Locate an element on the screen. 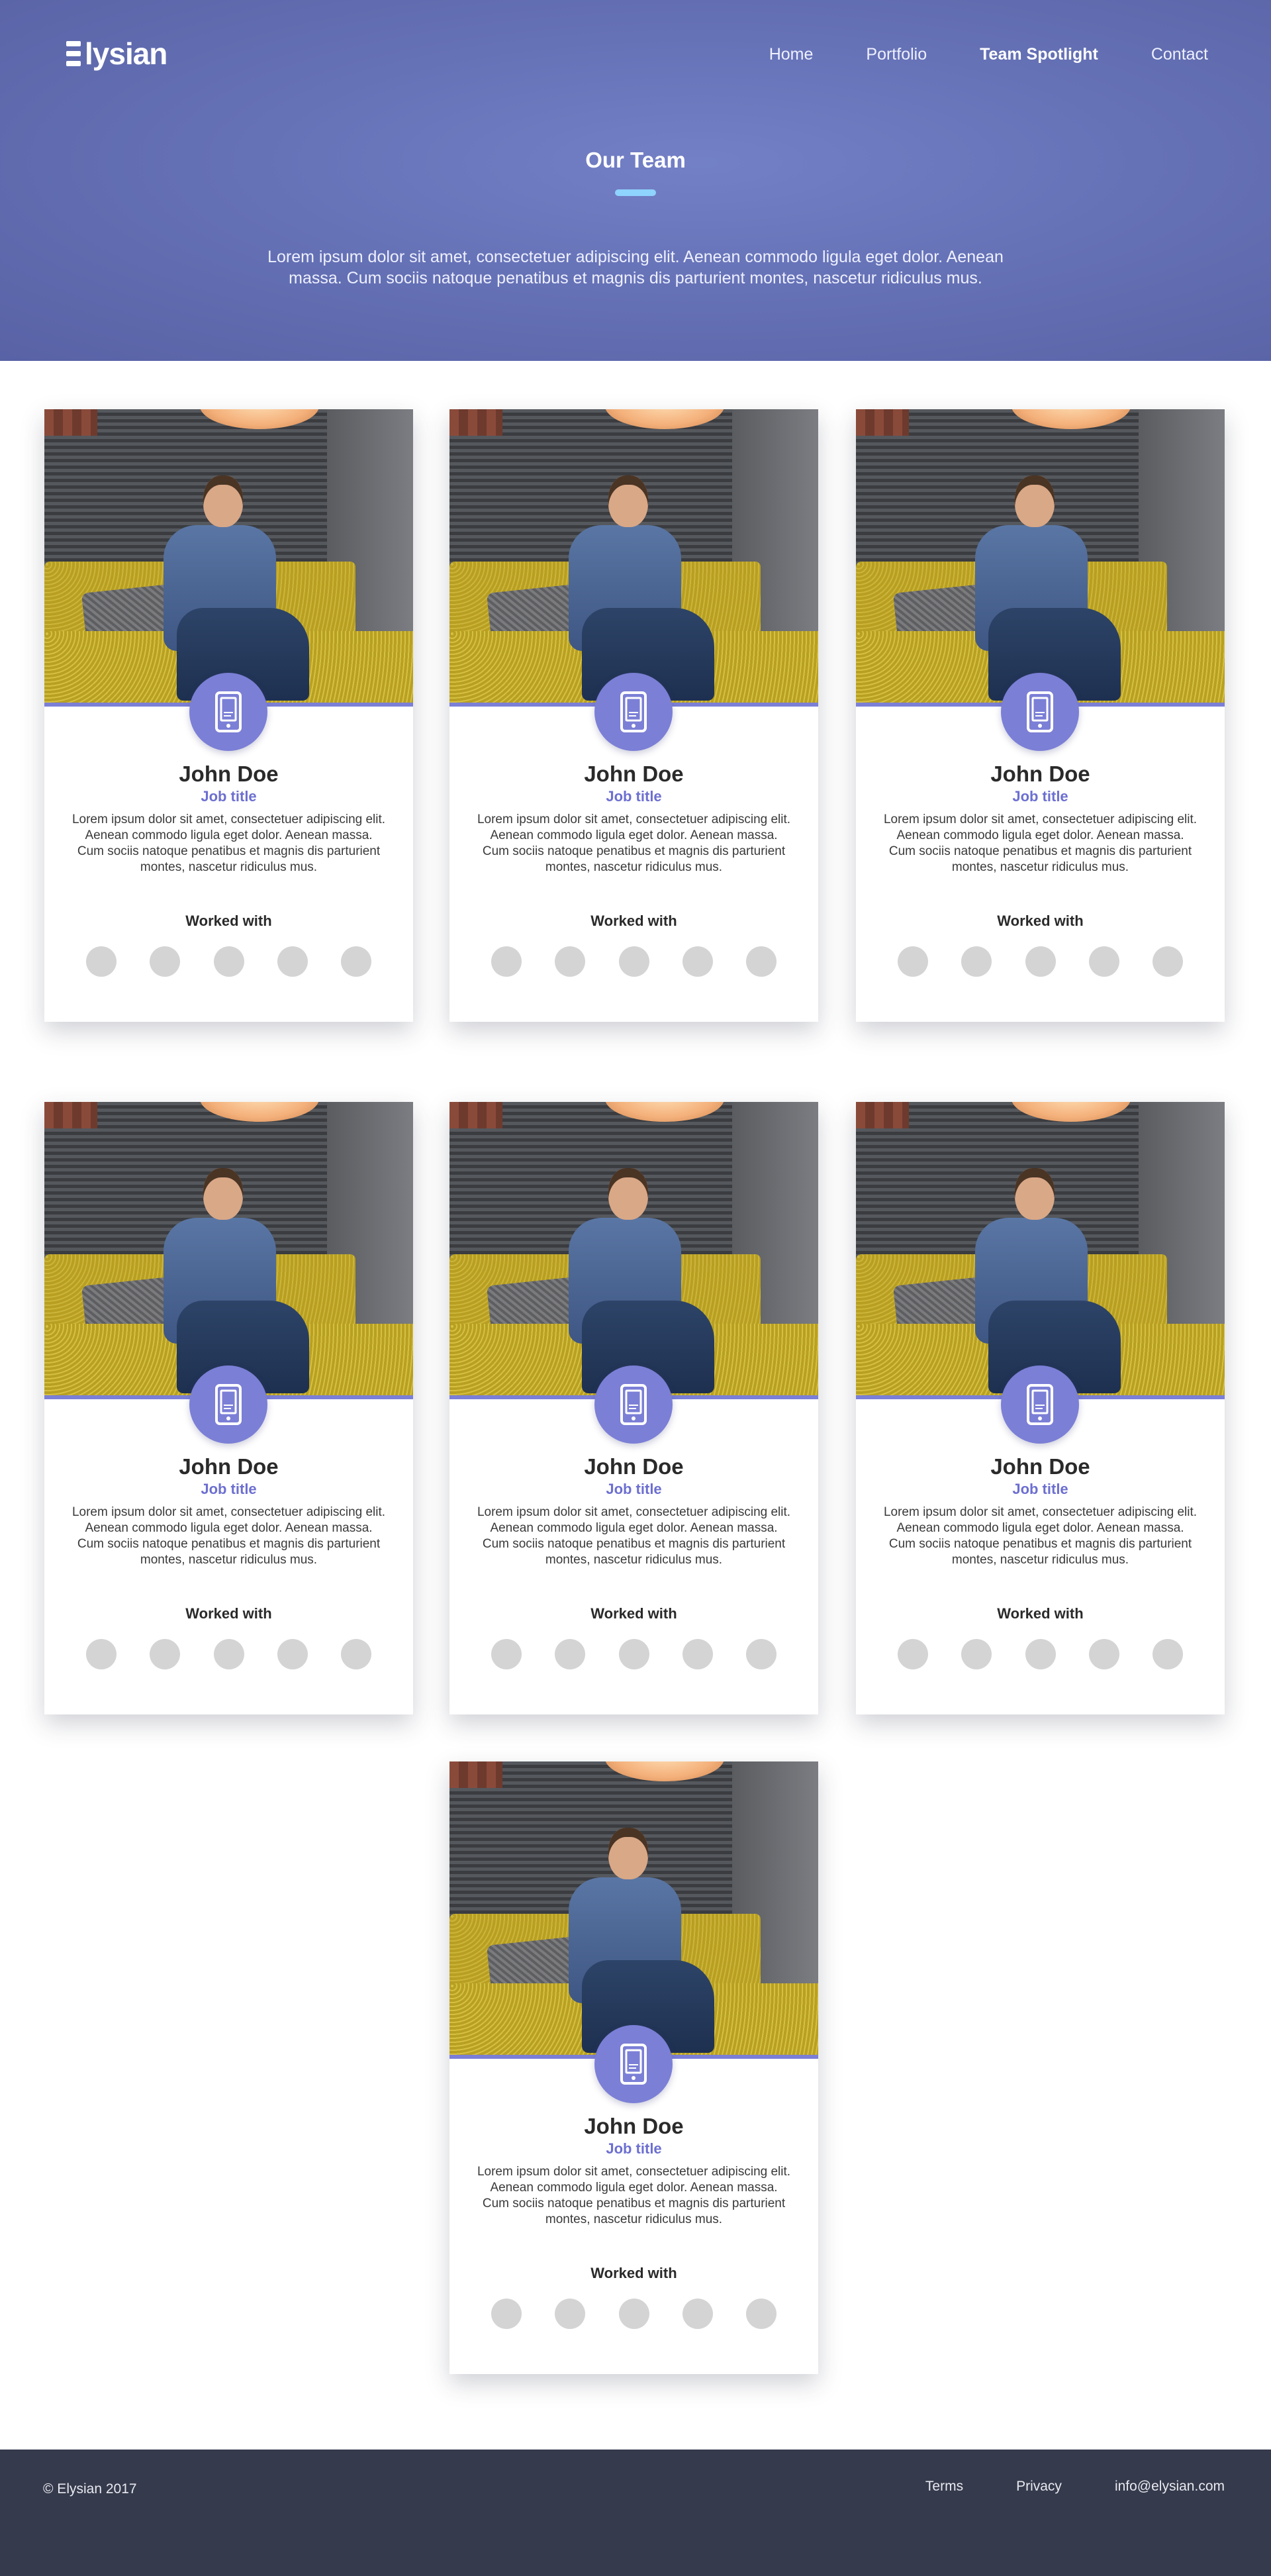  logo-e-mark is located at coordinates (74, 53).